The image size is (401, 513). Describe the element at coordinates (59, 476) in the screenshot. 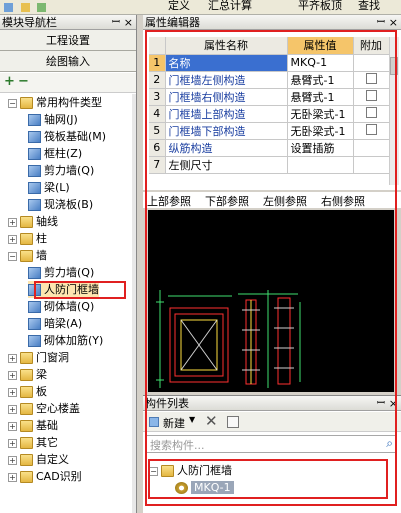

I see `nav-tree-label: CAD识别` at that location.